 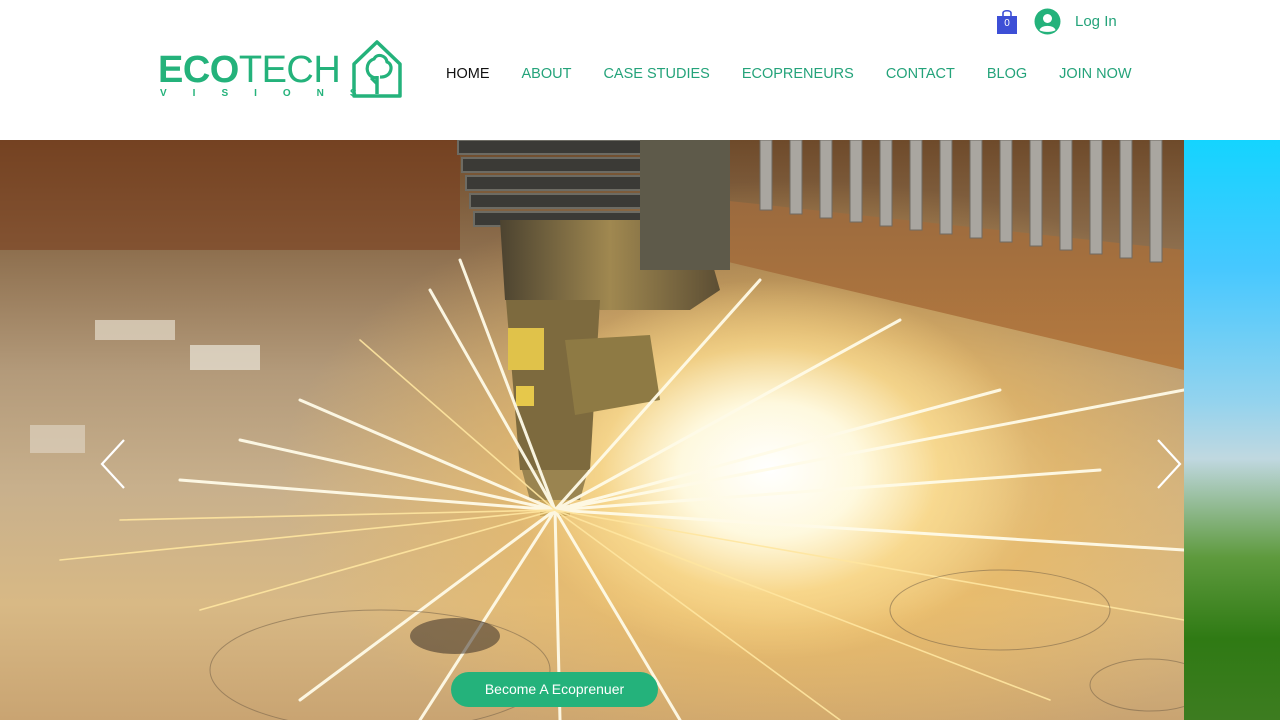 I want to click on chevron-right-icon, so click(x=1170, y=464).